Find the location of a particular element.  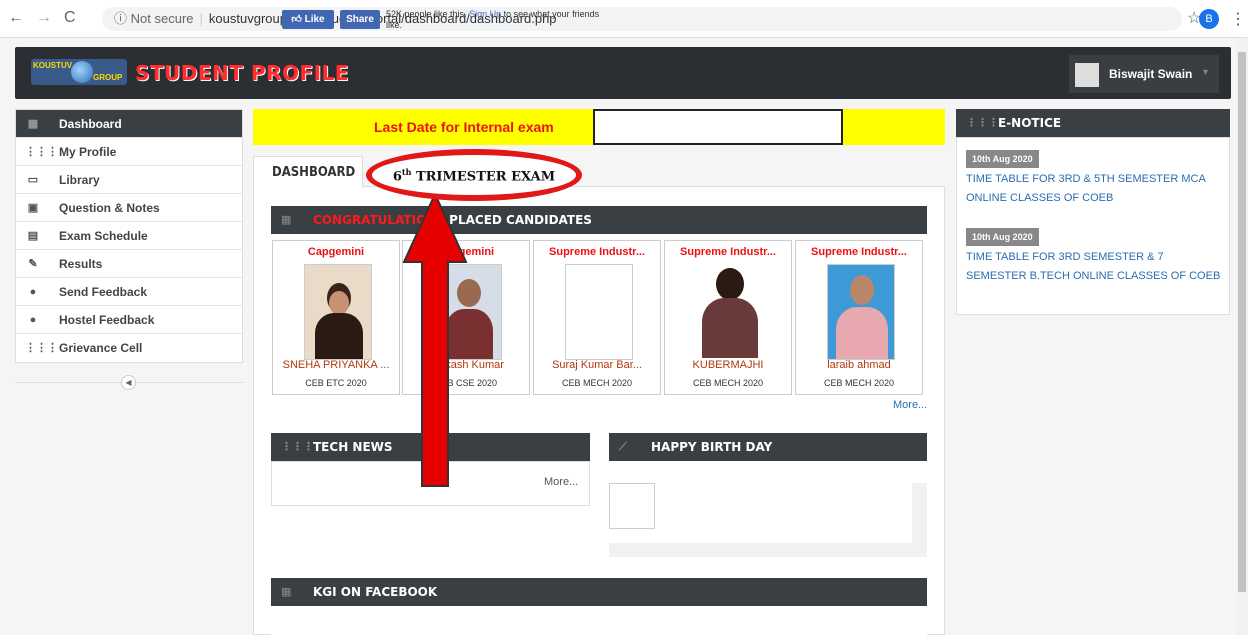

sidebar-item-hostel-feedback: ● Hostel Feedback is located at coordinates (129, 320).